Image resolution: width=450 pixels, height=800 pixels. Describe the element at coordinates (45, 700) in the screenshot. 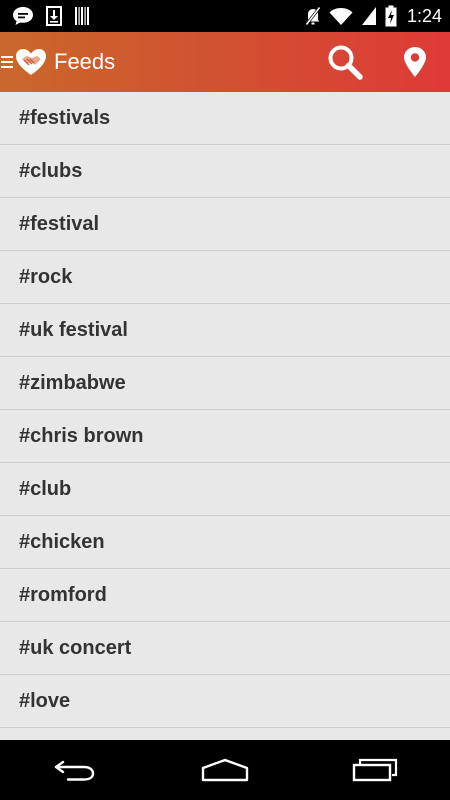

I see `feed-item-label: #love` at that location.